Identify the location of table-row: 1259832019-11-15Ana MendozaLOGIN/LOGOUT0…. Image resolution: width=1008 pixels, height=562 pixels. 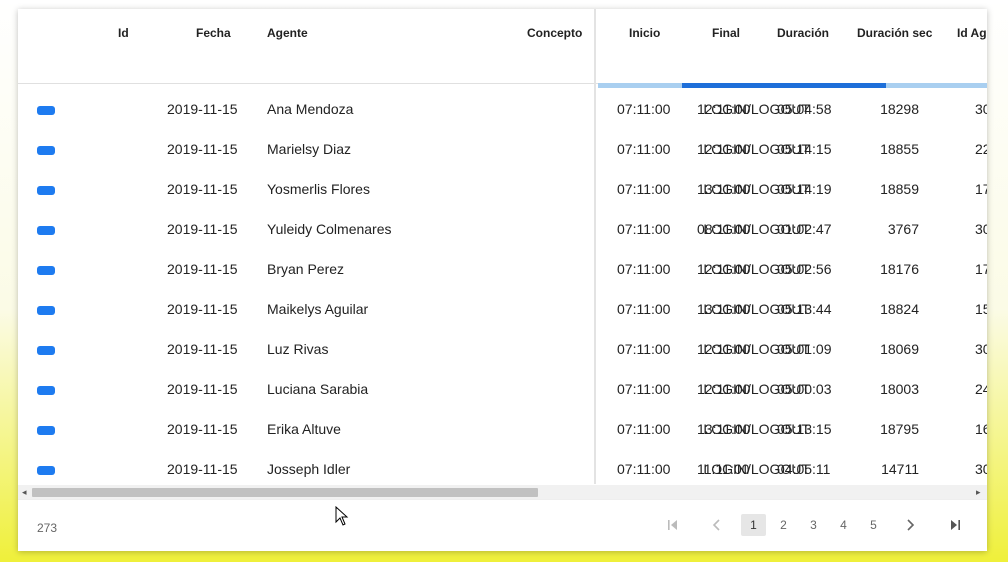
(502, 109).